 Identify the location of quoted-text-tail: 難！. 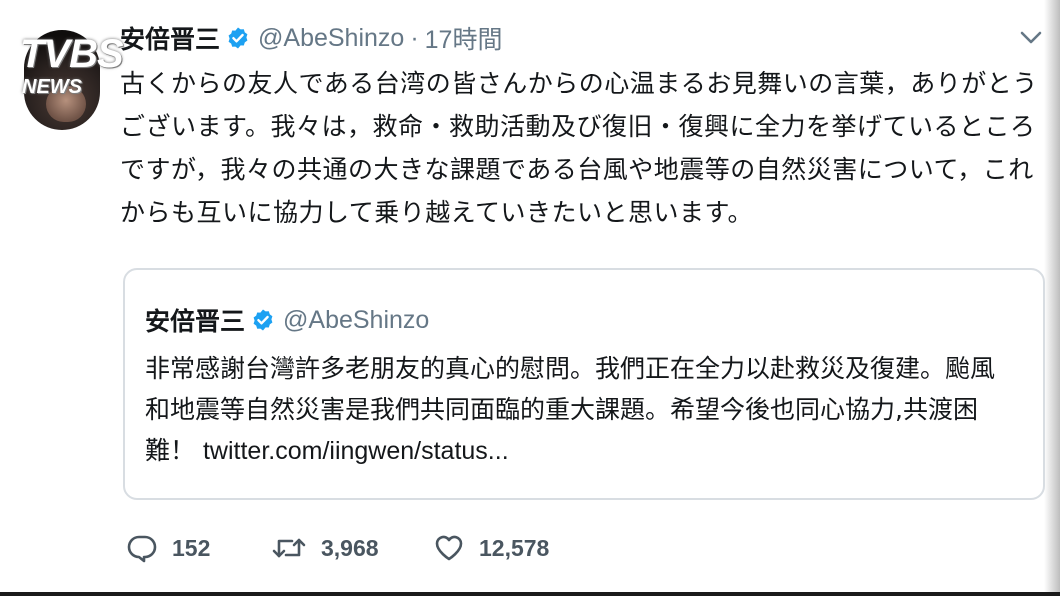
(170, 450).